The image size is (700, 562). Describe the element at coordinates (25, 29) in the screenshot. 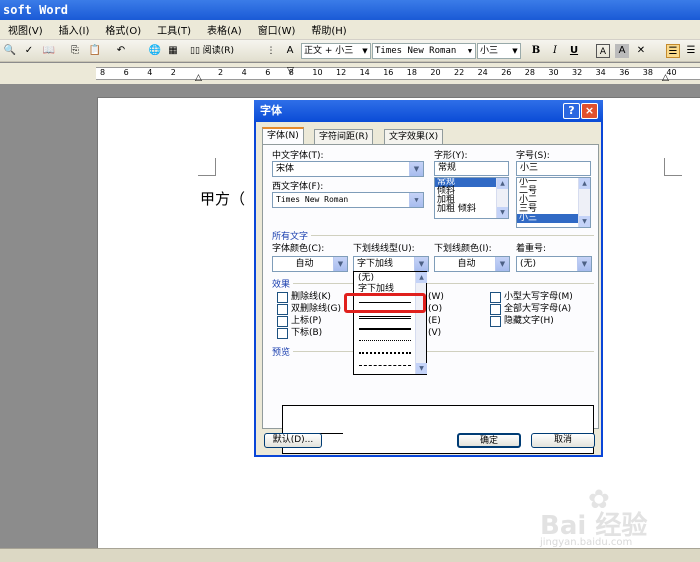

I see `menu-view: 视图(V)` at that location.